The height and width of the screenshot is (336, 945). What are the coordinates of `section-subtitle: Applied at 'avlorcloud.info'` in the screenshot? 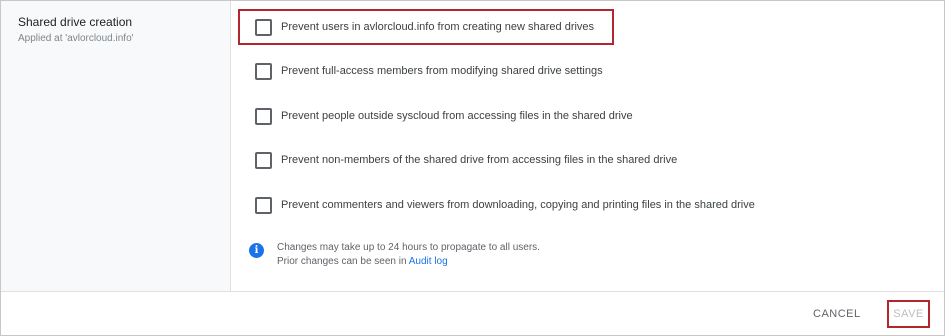 It's located at (76, 38).